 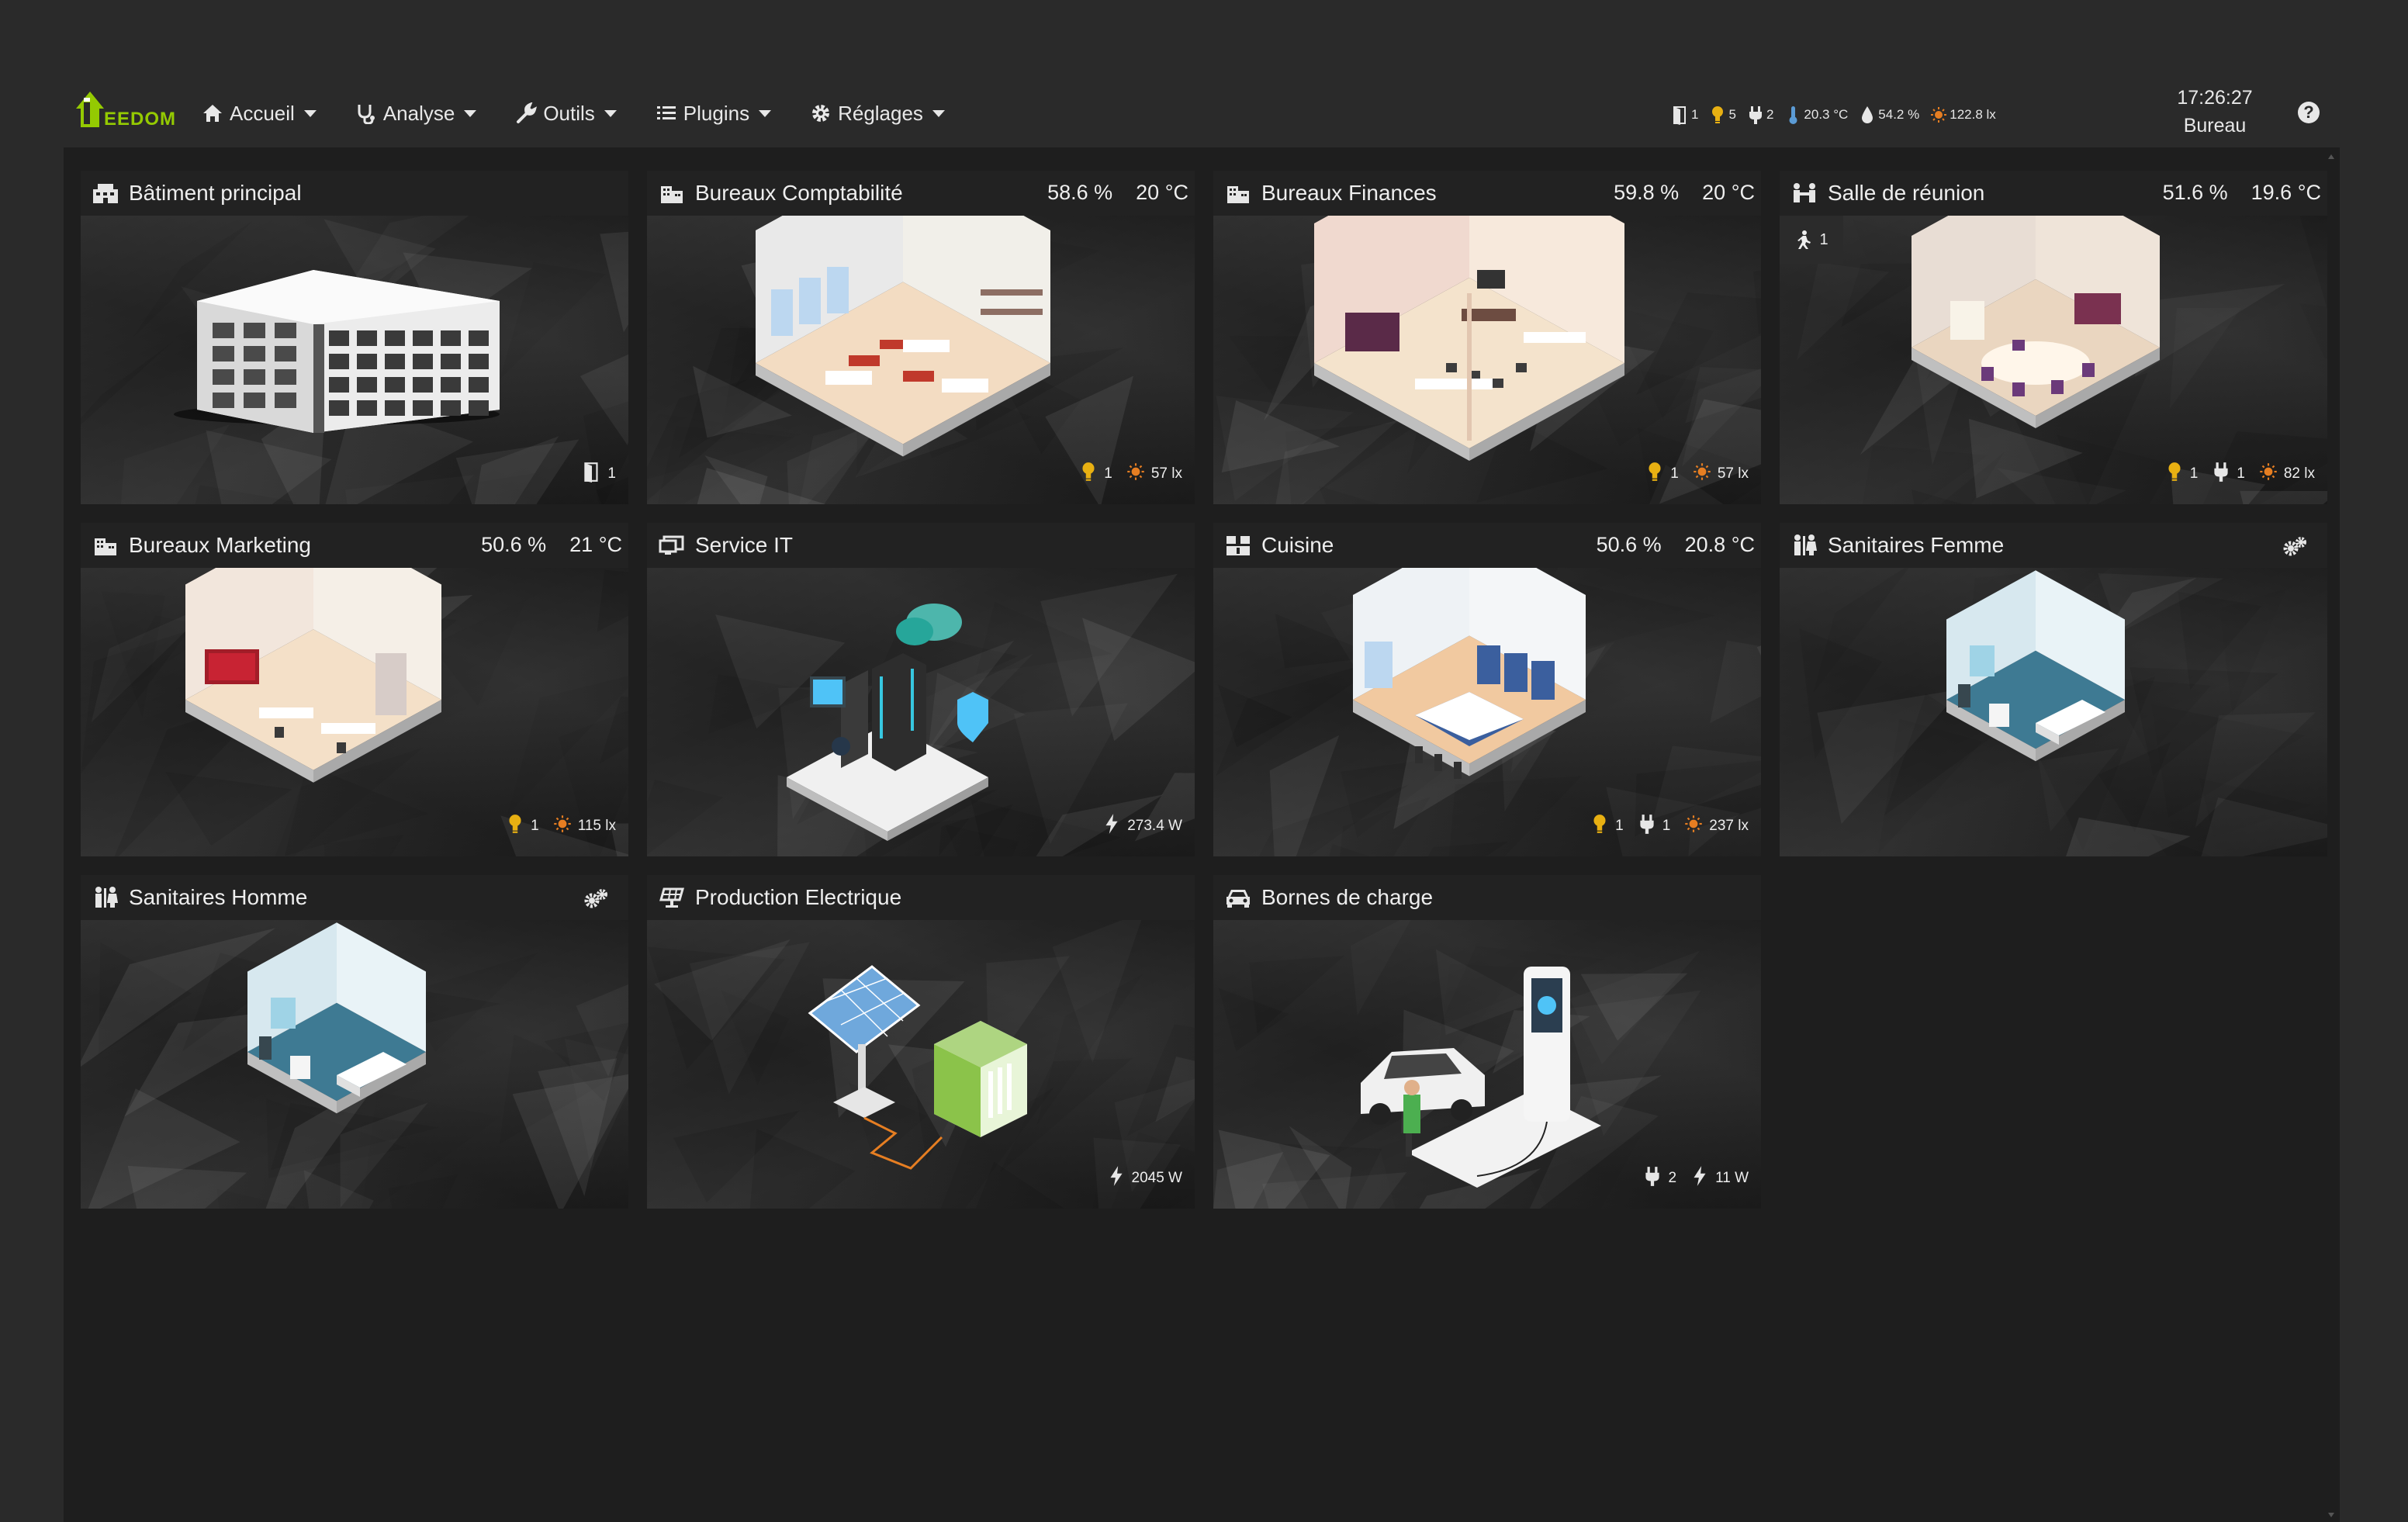 What do you see at coordinates (354, 712) in the screenshot?
I see `room-image: 1 115 lx` at bounding box center [354, 712].